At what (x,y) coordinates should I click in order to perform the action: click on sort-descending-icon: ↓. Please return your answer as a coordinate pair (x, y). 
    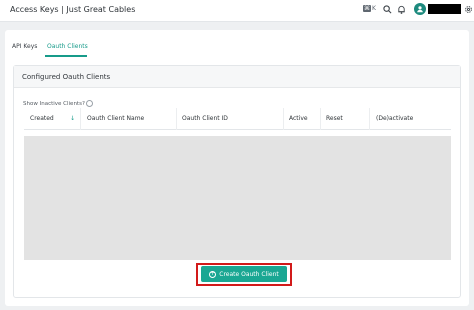
    Looking at the image, I should click on (72, 118).